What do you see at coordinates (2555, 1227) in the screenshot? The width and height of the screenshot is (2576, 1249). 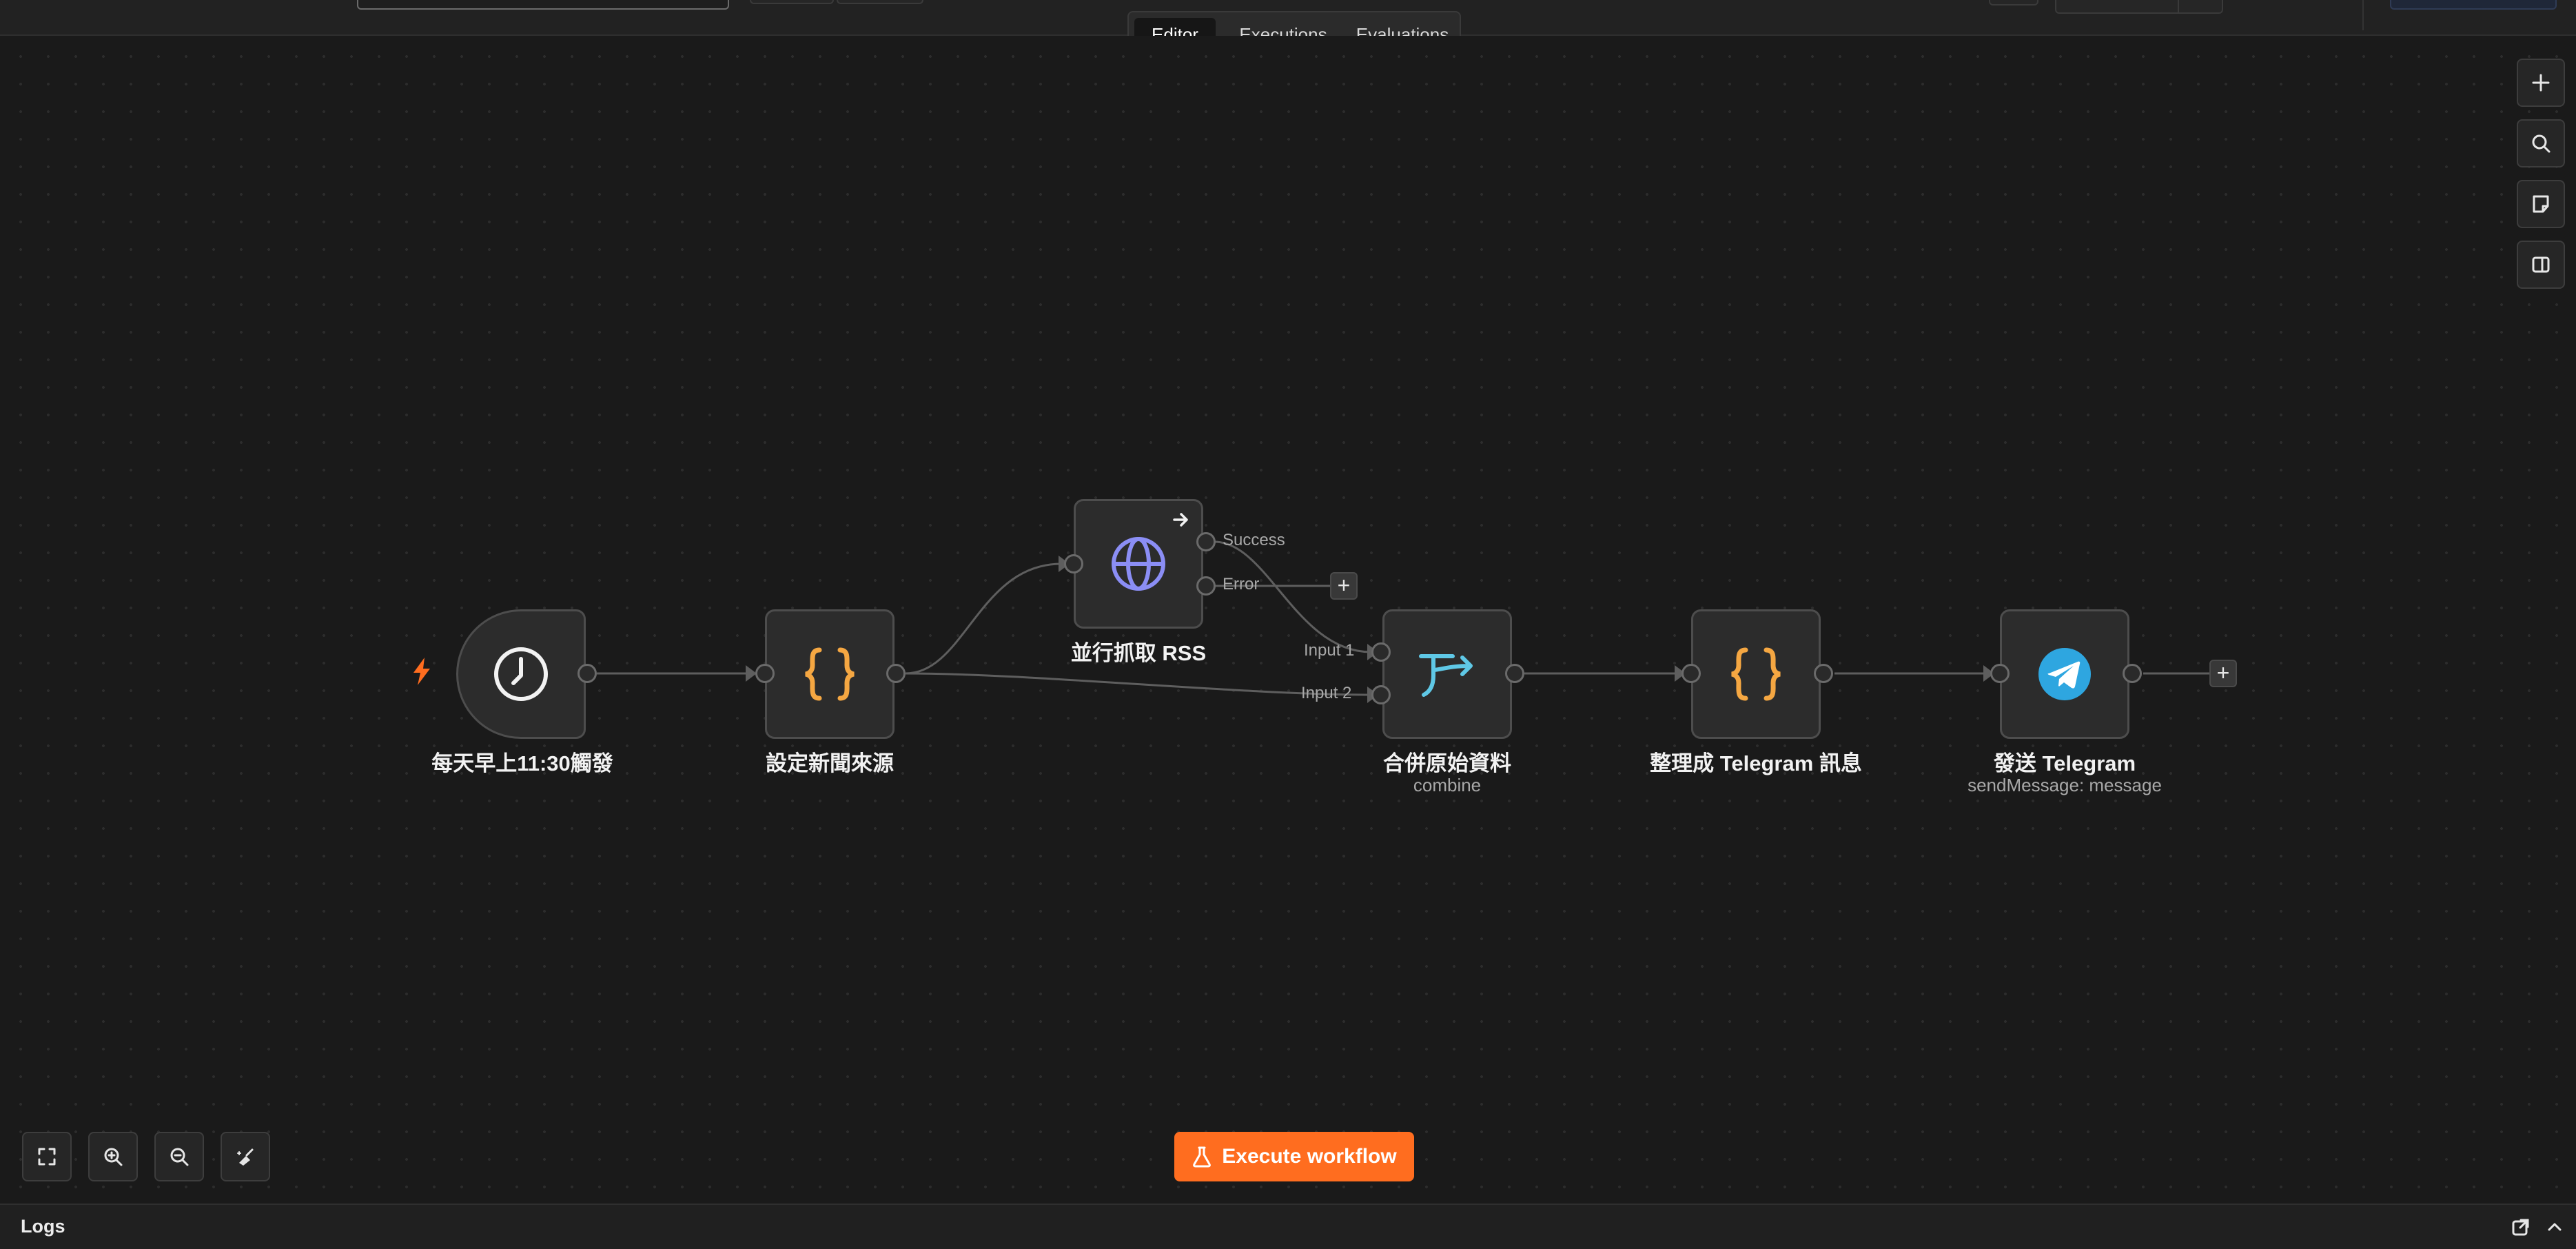 I see `chevron-up-icon` at bounding box center [2555, 1227].